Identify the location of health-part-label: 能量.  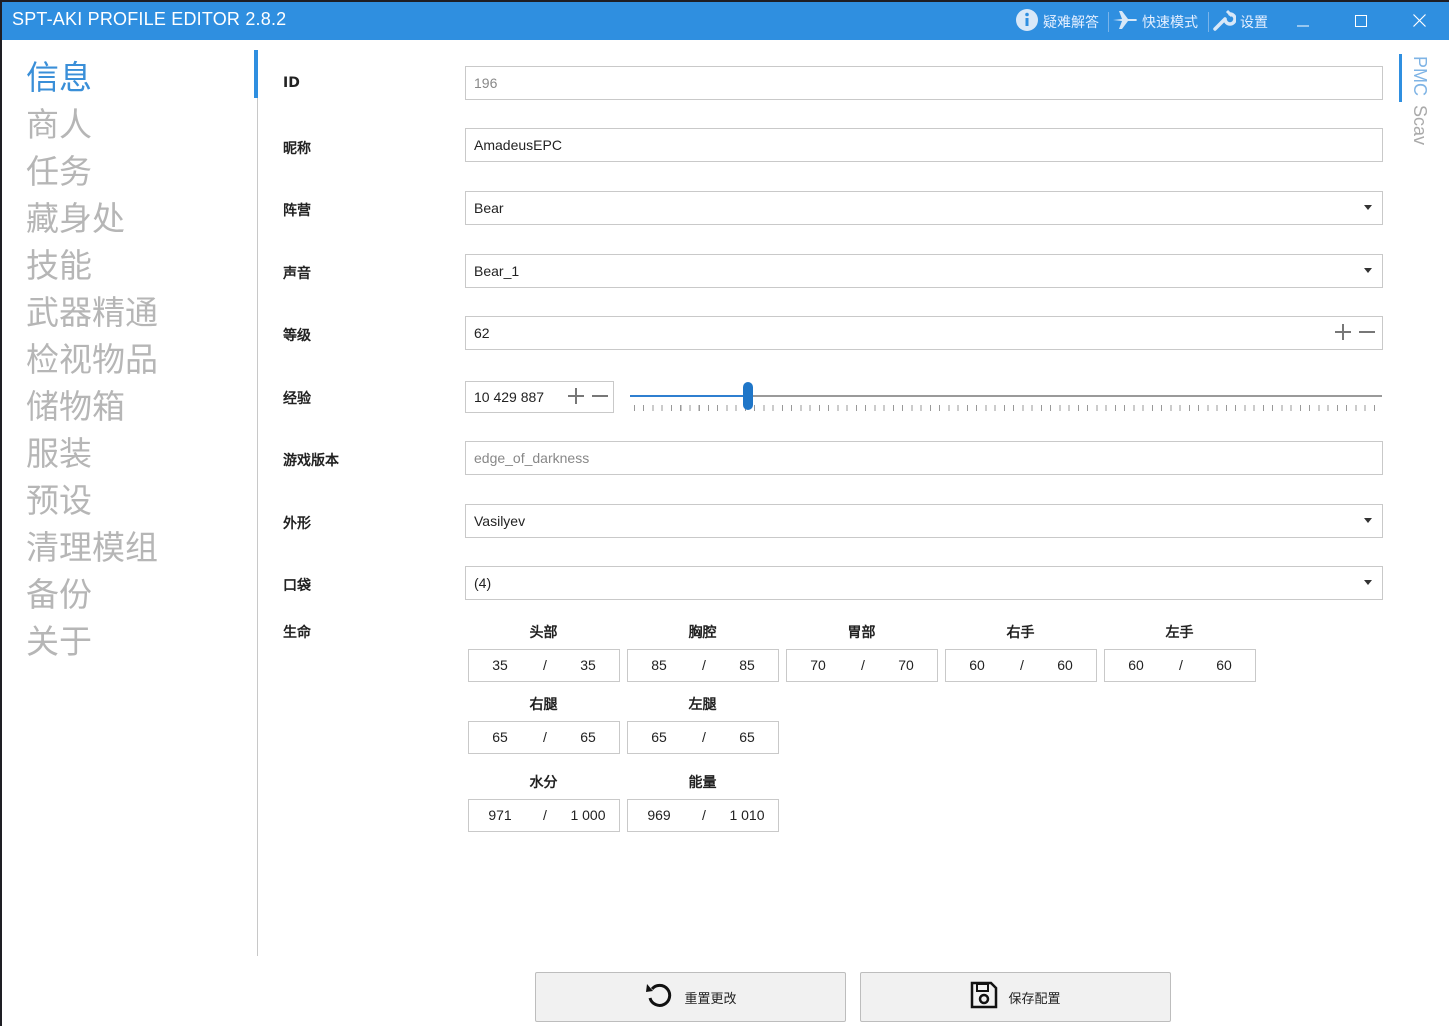
(702, 783).